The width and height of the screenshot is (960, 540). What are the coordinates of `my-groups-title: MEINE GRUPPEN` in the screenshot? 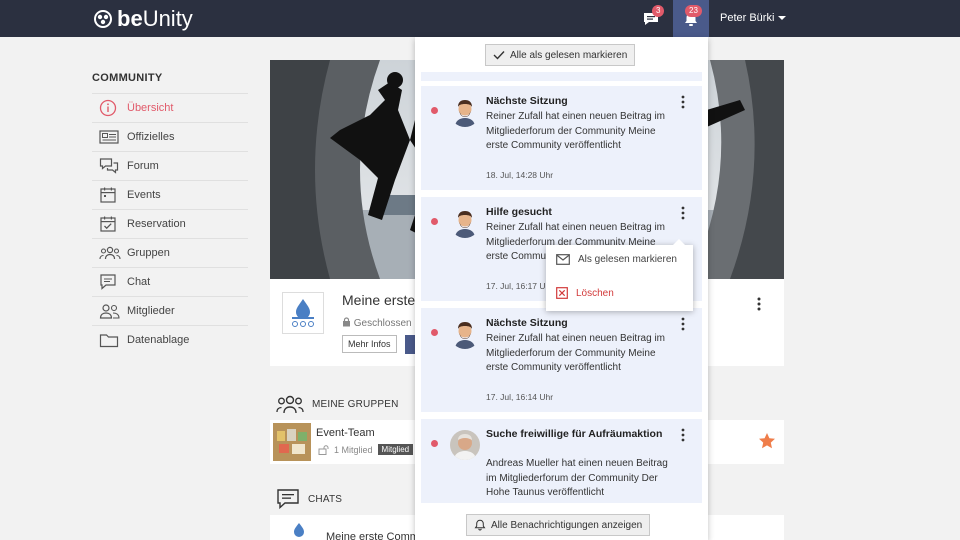 It's located at (355, 404).